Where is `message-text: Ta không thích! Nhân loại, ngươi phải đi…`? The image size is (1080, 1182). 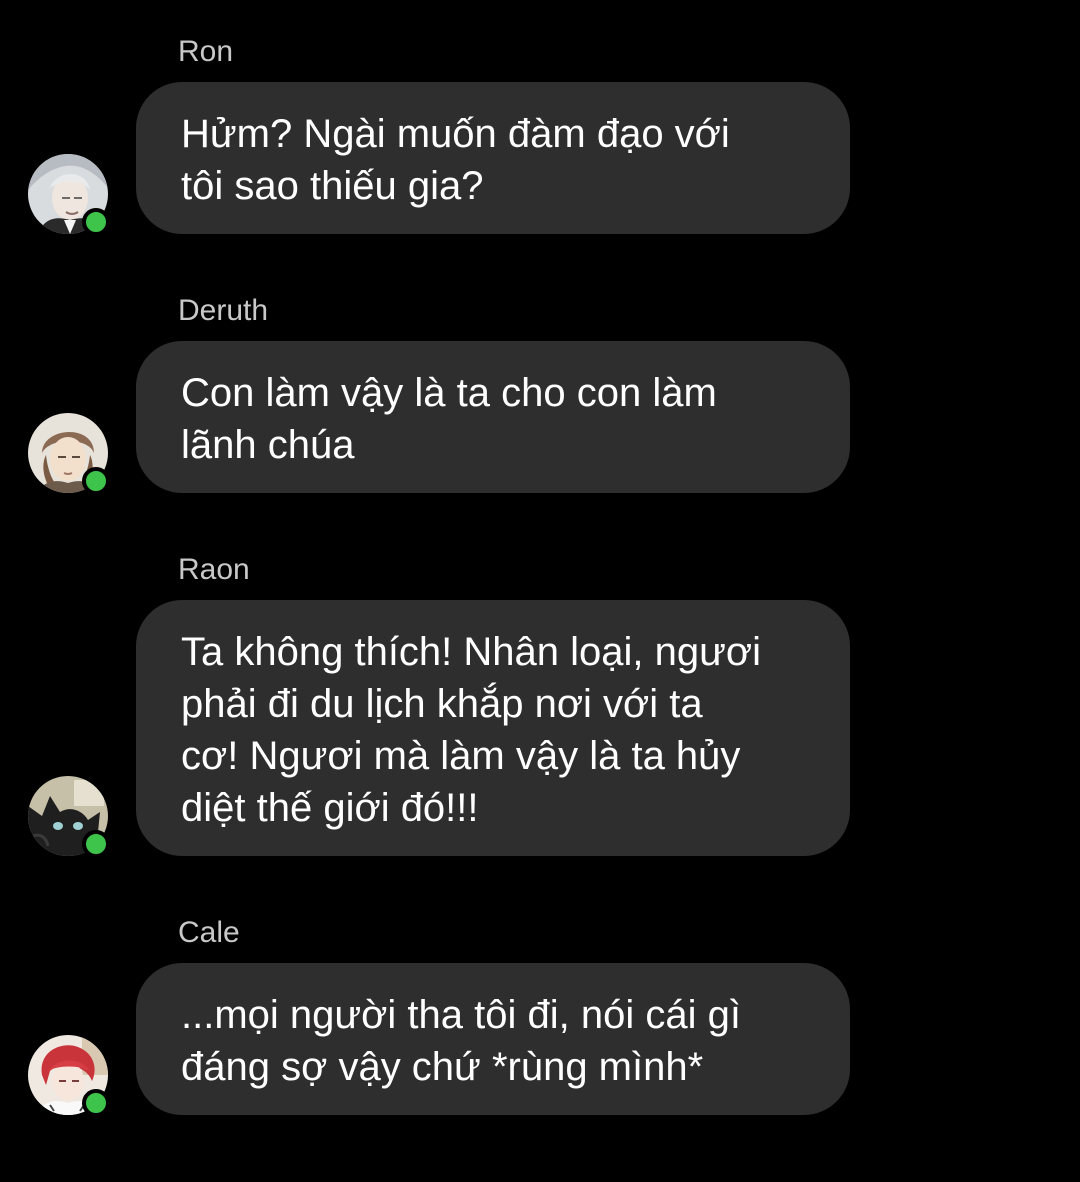 message-text: Ta không thích! Nhân loại, ngươi phải đi… is located at coordinates (471, 730).